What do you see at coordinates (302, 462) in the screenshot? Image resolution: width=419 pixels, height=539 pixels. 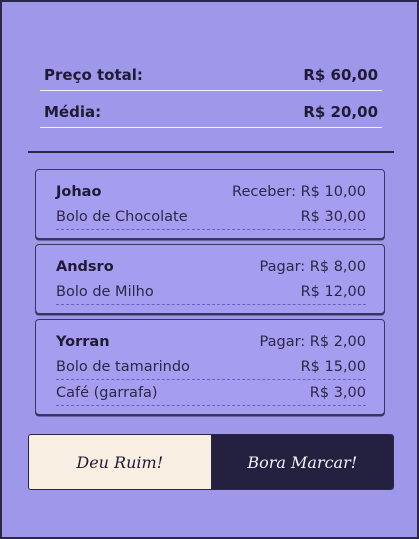 I see `confirm-button: Bora Marcar!` at bounding box center [302, 462].